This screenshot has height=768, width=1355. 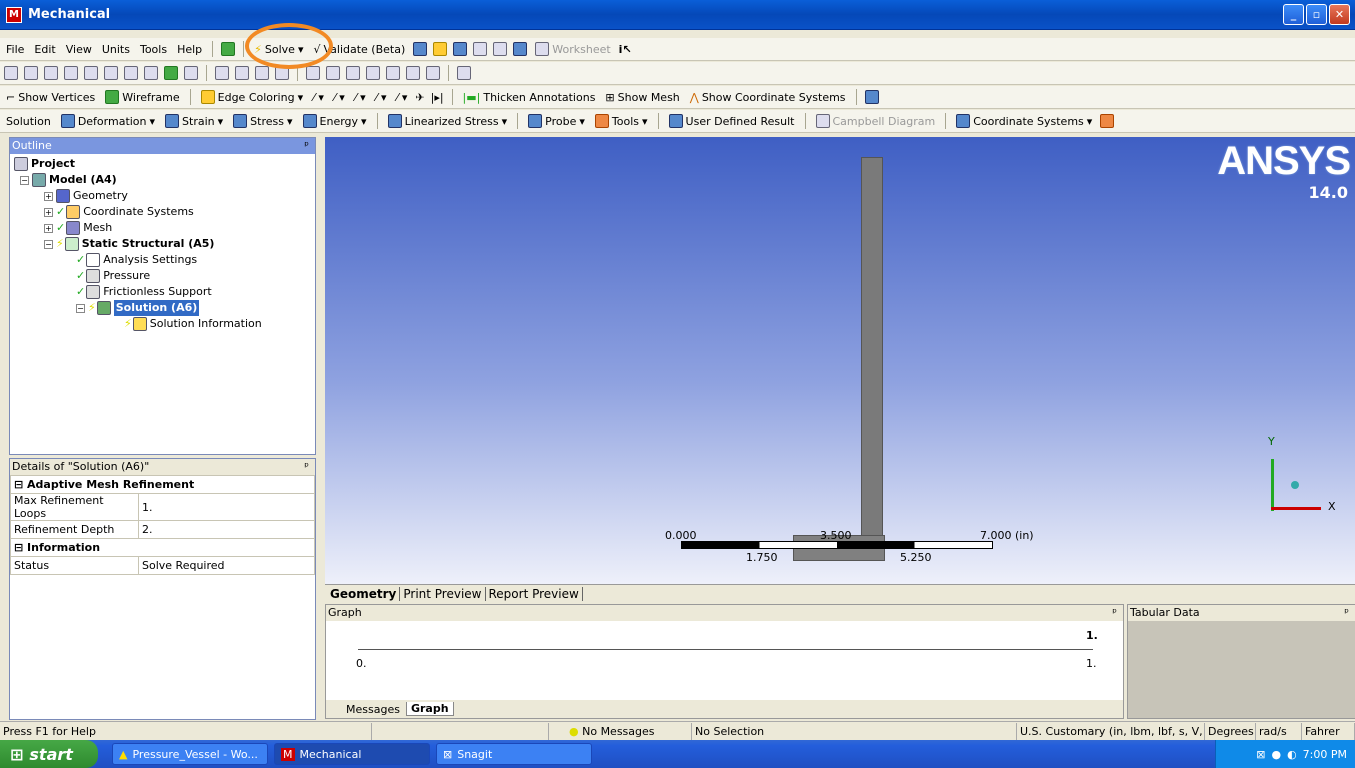 What do you see at coordinates (252, 97) in the screenshot?
I see `edge-coloring-button: Edge Coloring ▾` at bounding box center [252, 97].